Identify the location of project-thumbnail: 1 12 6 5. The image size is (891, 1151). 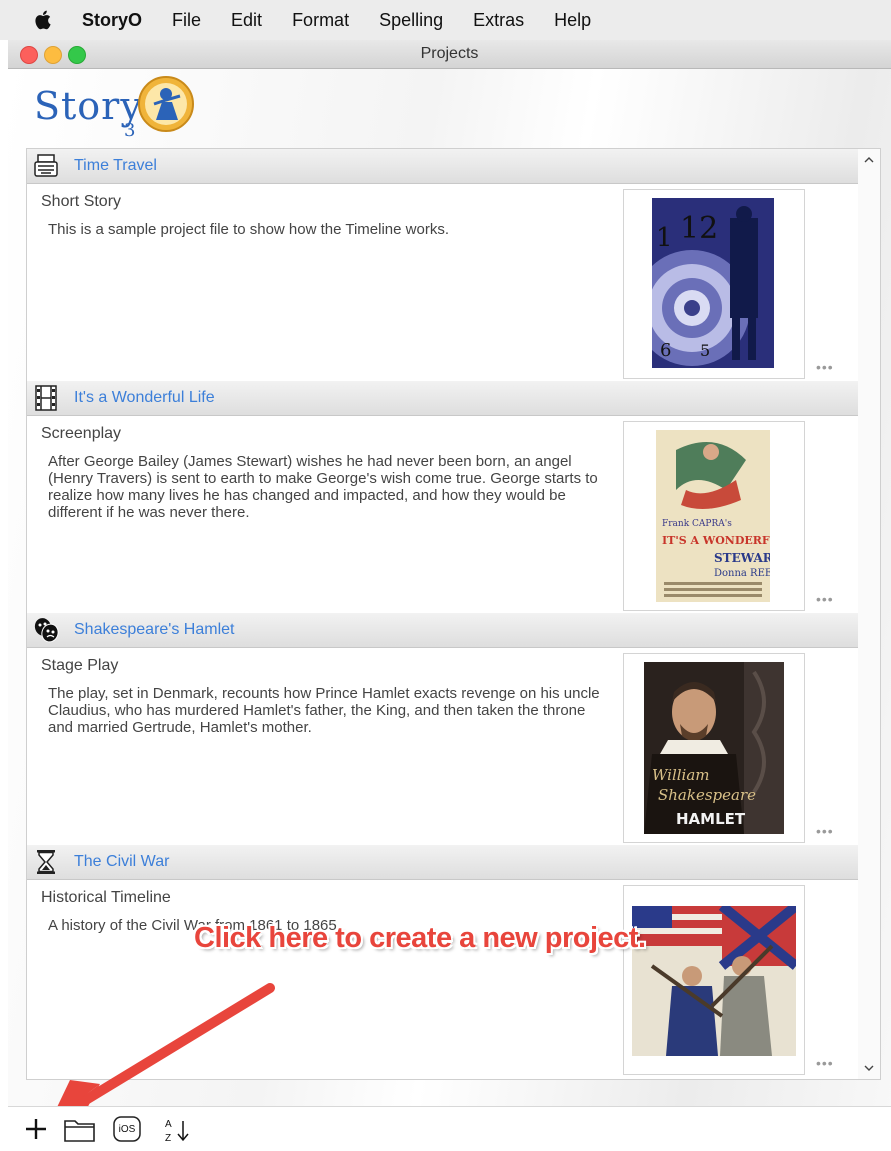
(714, 284).